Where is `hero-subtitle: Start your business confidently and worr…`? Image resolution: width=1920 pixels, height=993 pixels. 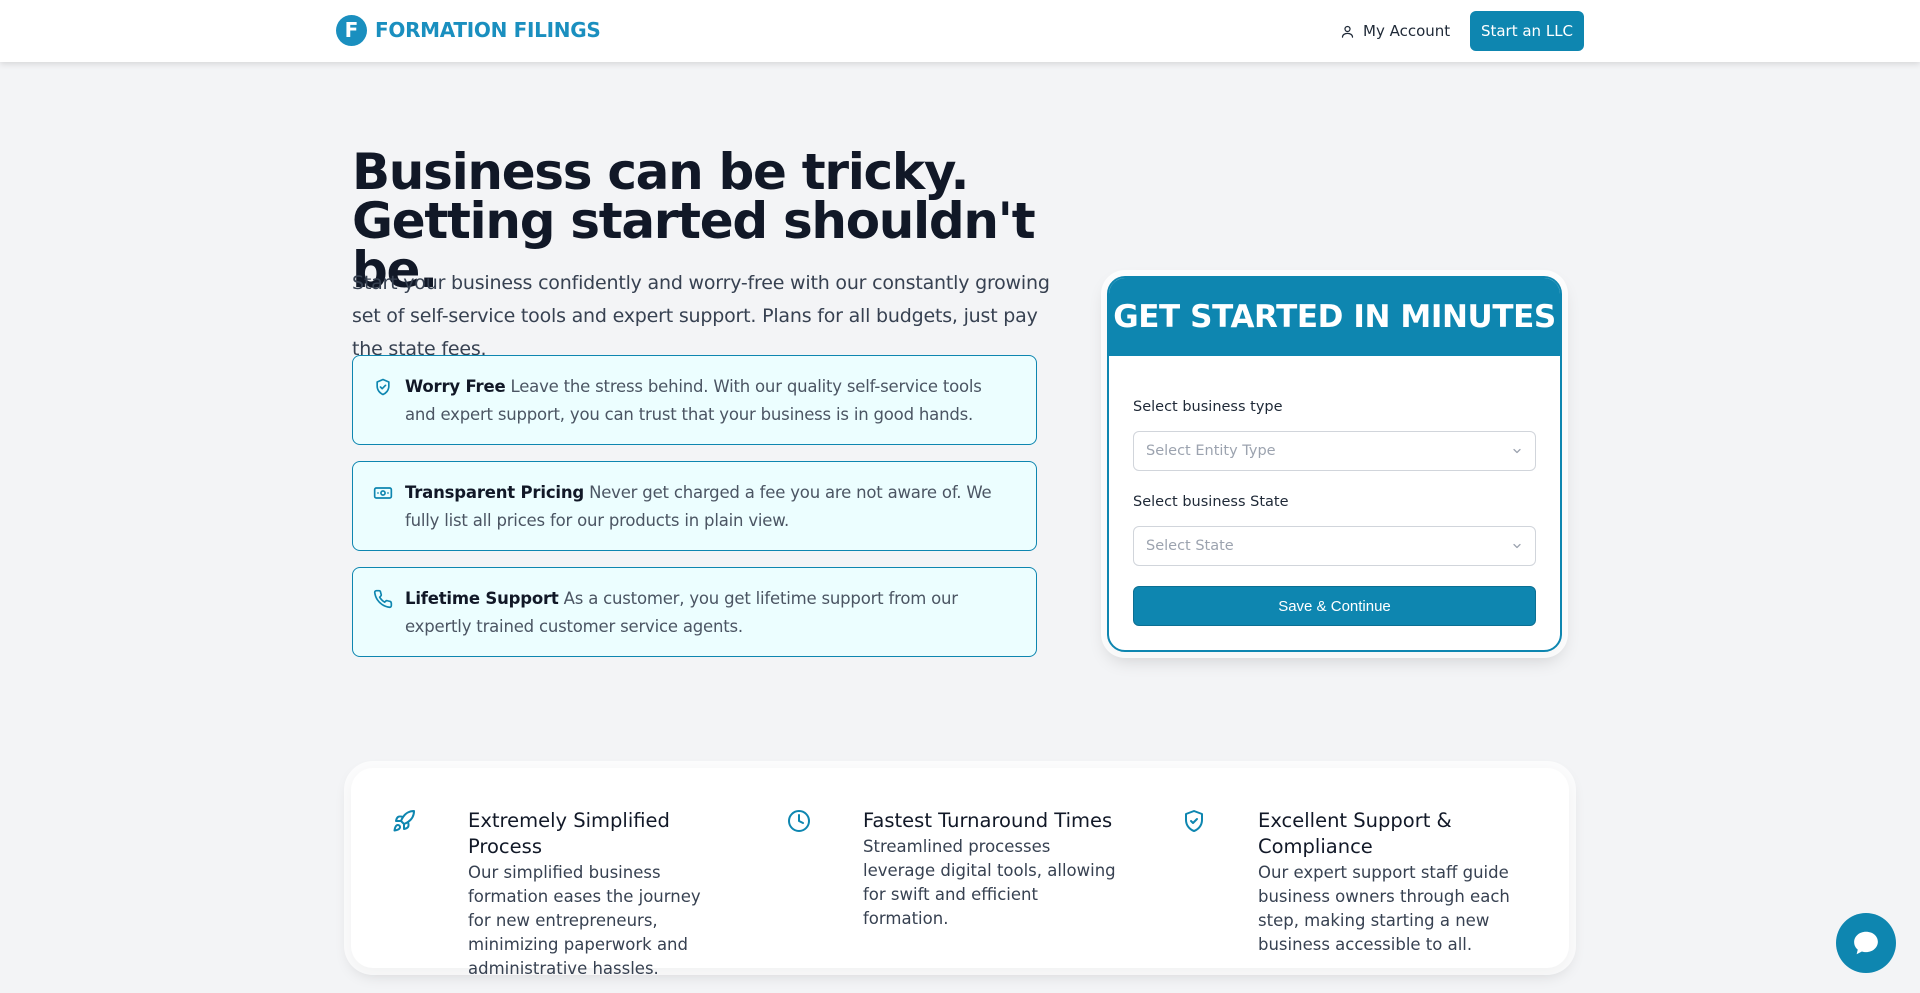
hero-subtitle: Start your business confidently and worr… is located at coordinates (701, 316).